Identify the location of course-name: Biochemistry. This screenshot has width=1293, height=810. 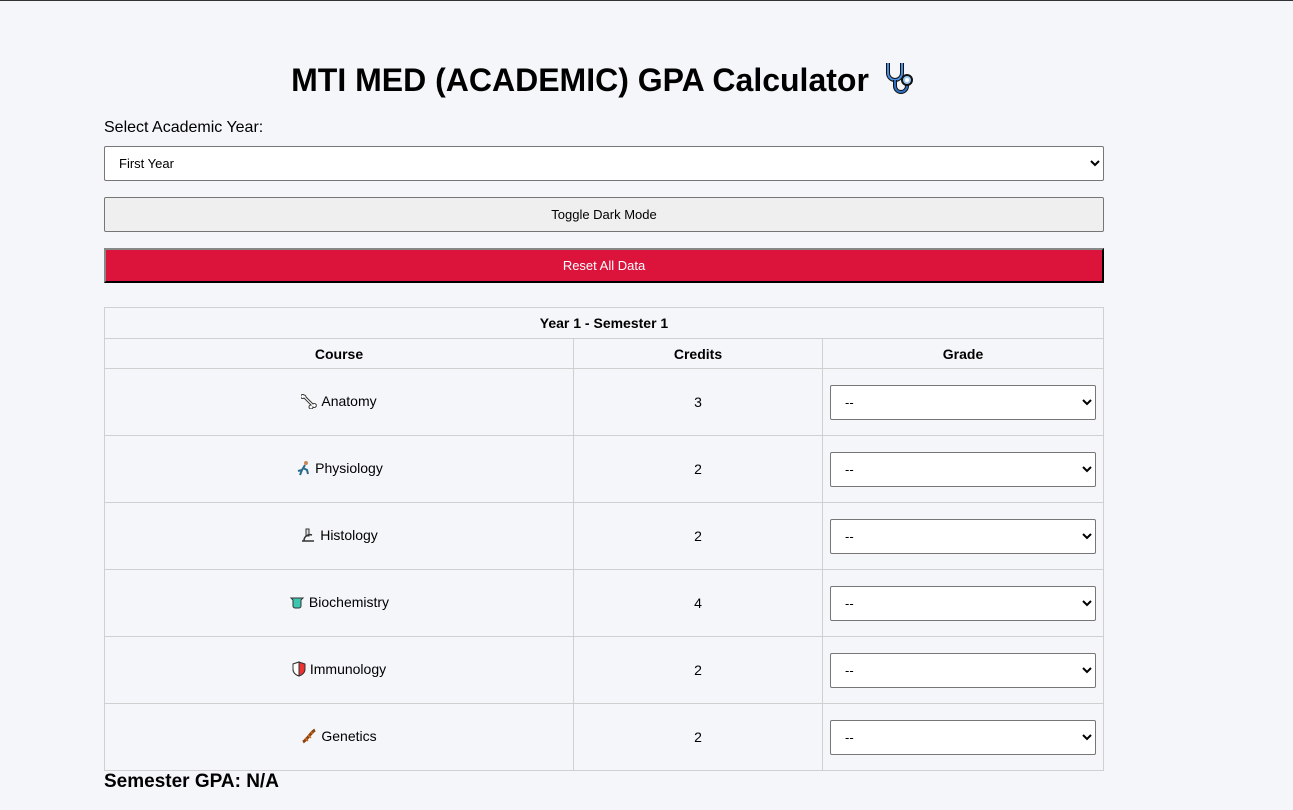
(349, 601).